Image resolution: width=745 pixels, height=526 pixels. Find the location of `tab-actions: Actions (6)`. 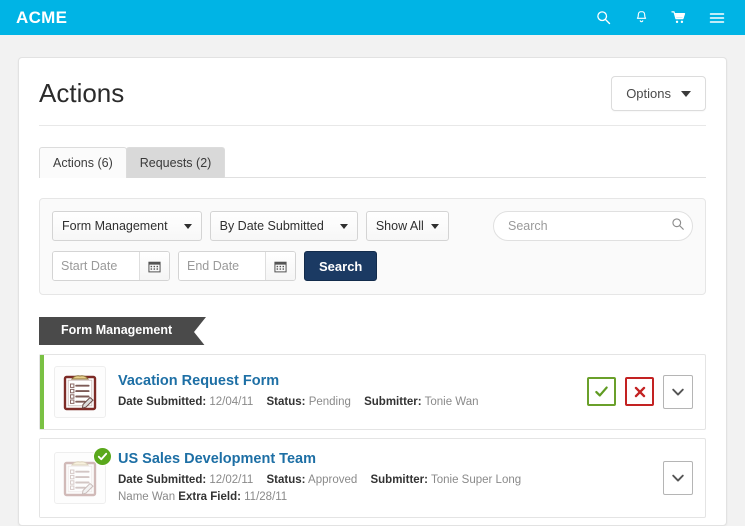

tab-actions: Actions (6) is located at coordinates (83, 162).